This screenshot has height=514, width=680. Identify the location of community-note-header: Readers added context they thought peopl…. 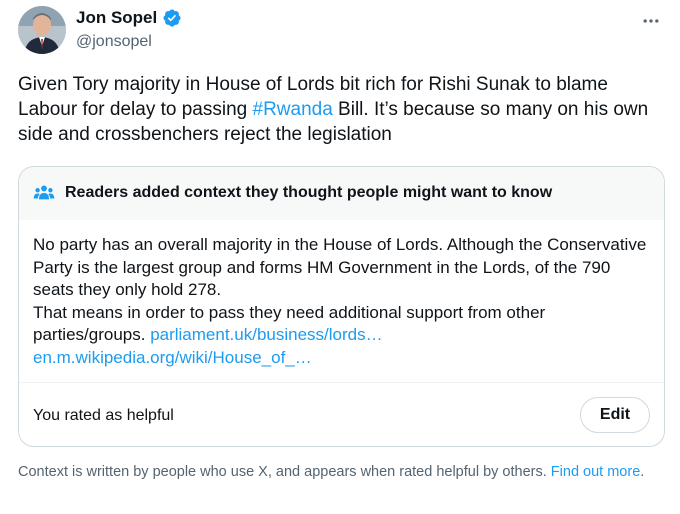
(341, 193).